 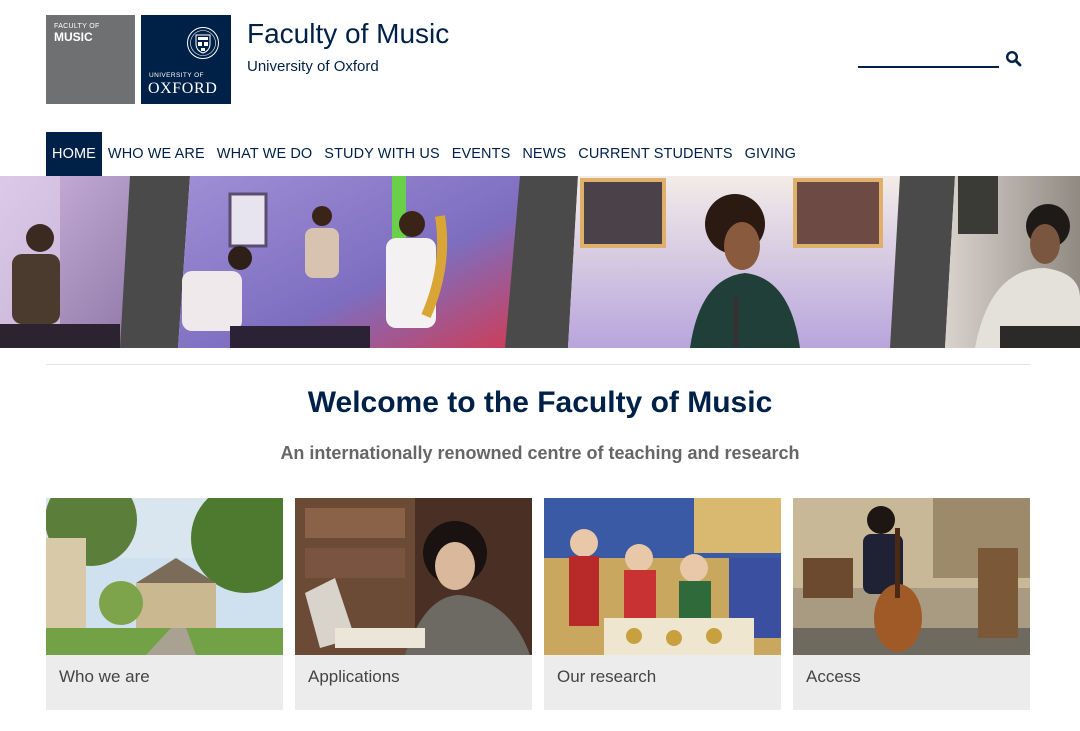 What do you see at coordinates (203, 43) in the screenshot?
I see `oxford-crest-icon` at bounding box center [203, 43].